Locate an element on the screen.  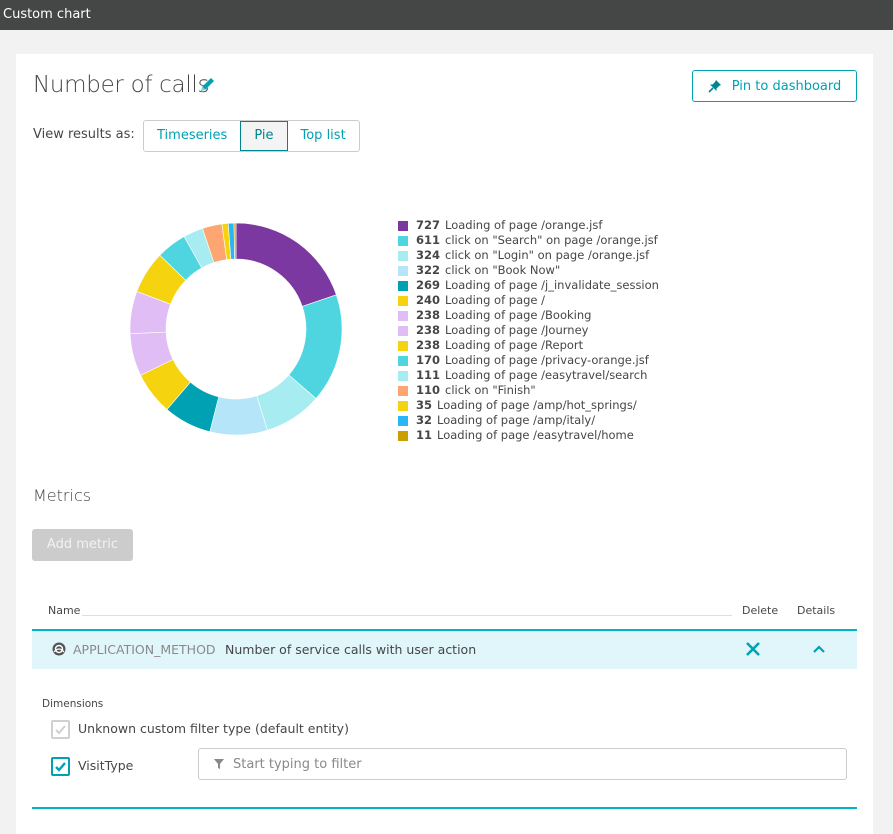
legend-label: click on "Login" on page /orange.jsf is located at coordinates (547, 255).